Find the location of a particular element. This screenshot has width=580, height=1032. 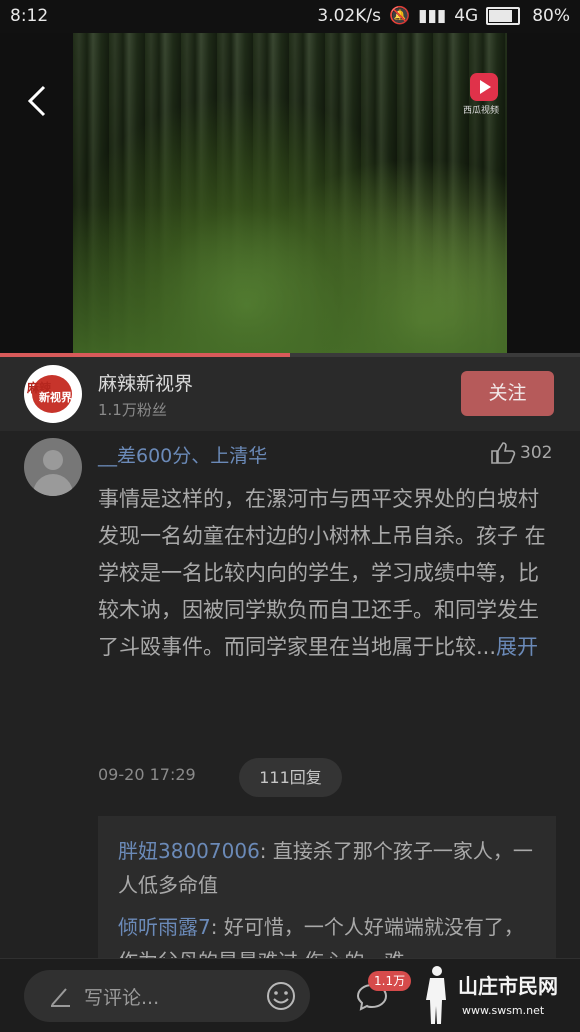

watermark: 山庄市民网 www.swsm.net is located at coordinates (498, 995).